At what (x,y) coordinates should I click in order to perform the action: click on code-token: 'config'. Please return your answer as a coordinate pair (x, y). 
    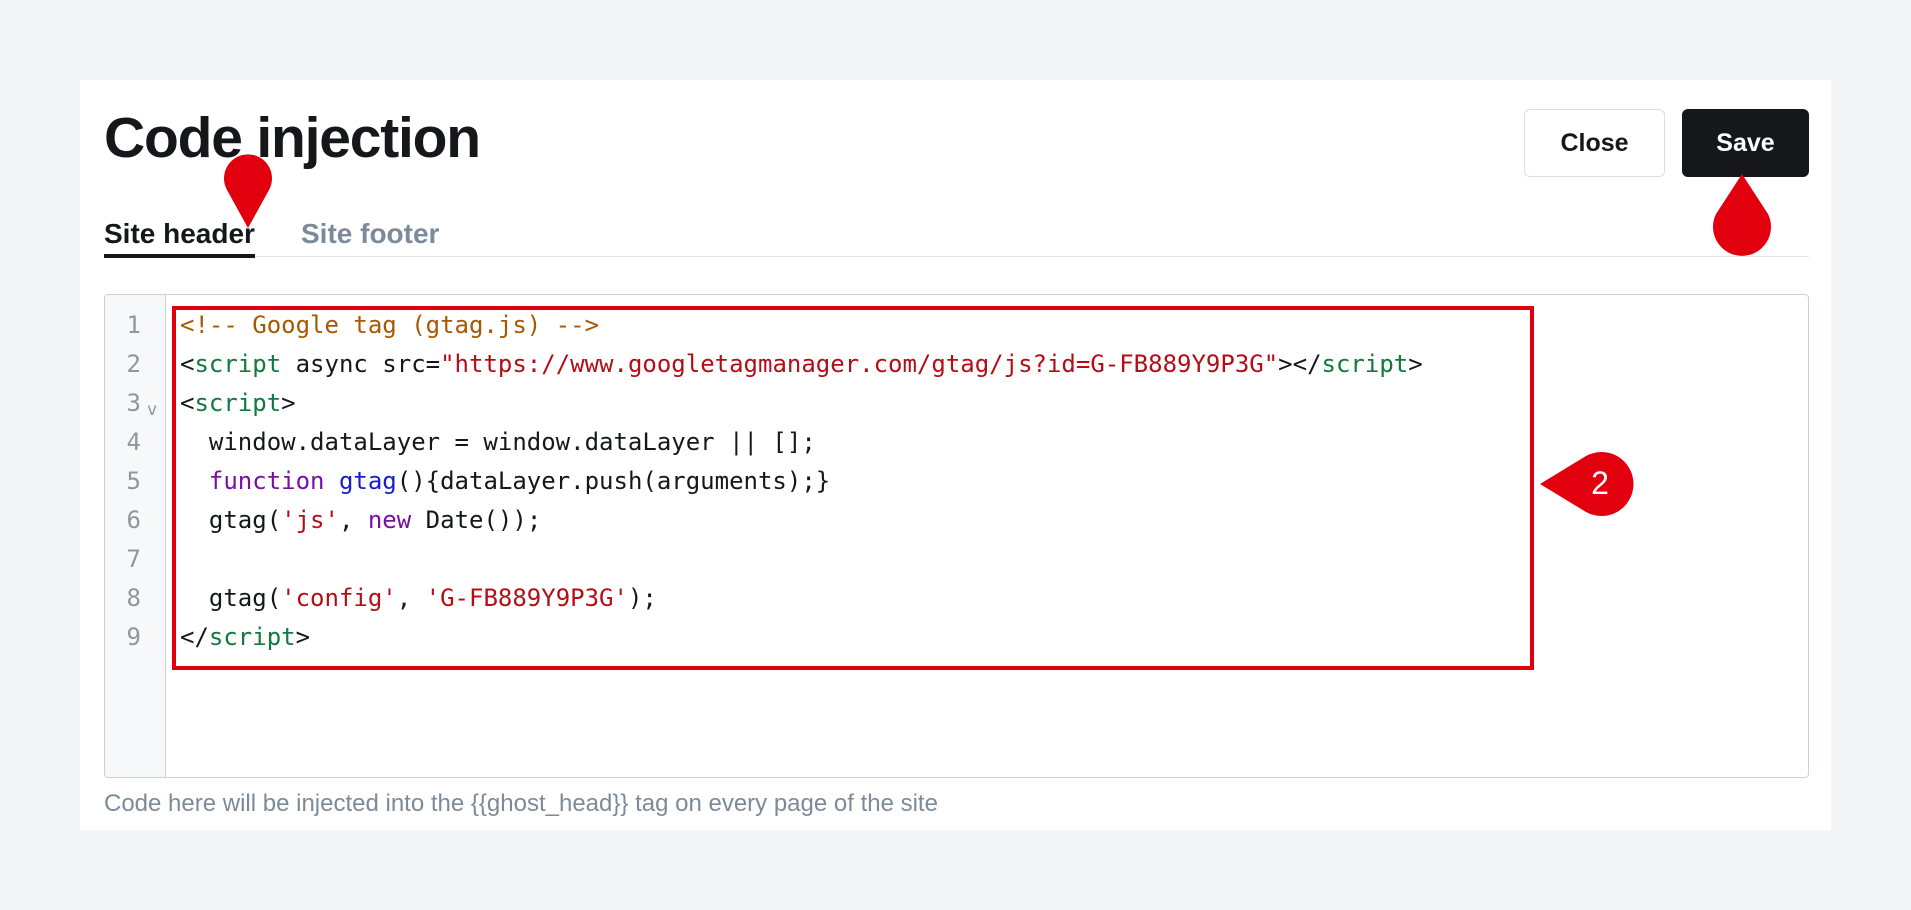
    Looking at the image, I should click on (339, 598).